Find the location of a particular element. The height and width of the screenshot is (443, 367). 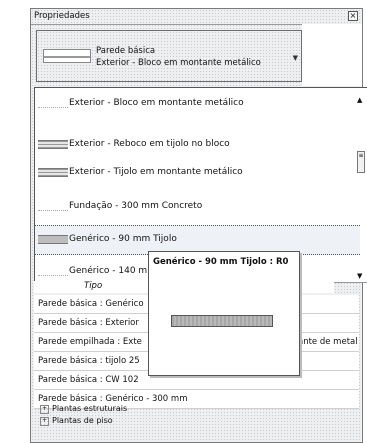

table-cell: Parede básica : tijolo 25 is located at coordinates (89, 361).